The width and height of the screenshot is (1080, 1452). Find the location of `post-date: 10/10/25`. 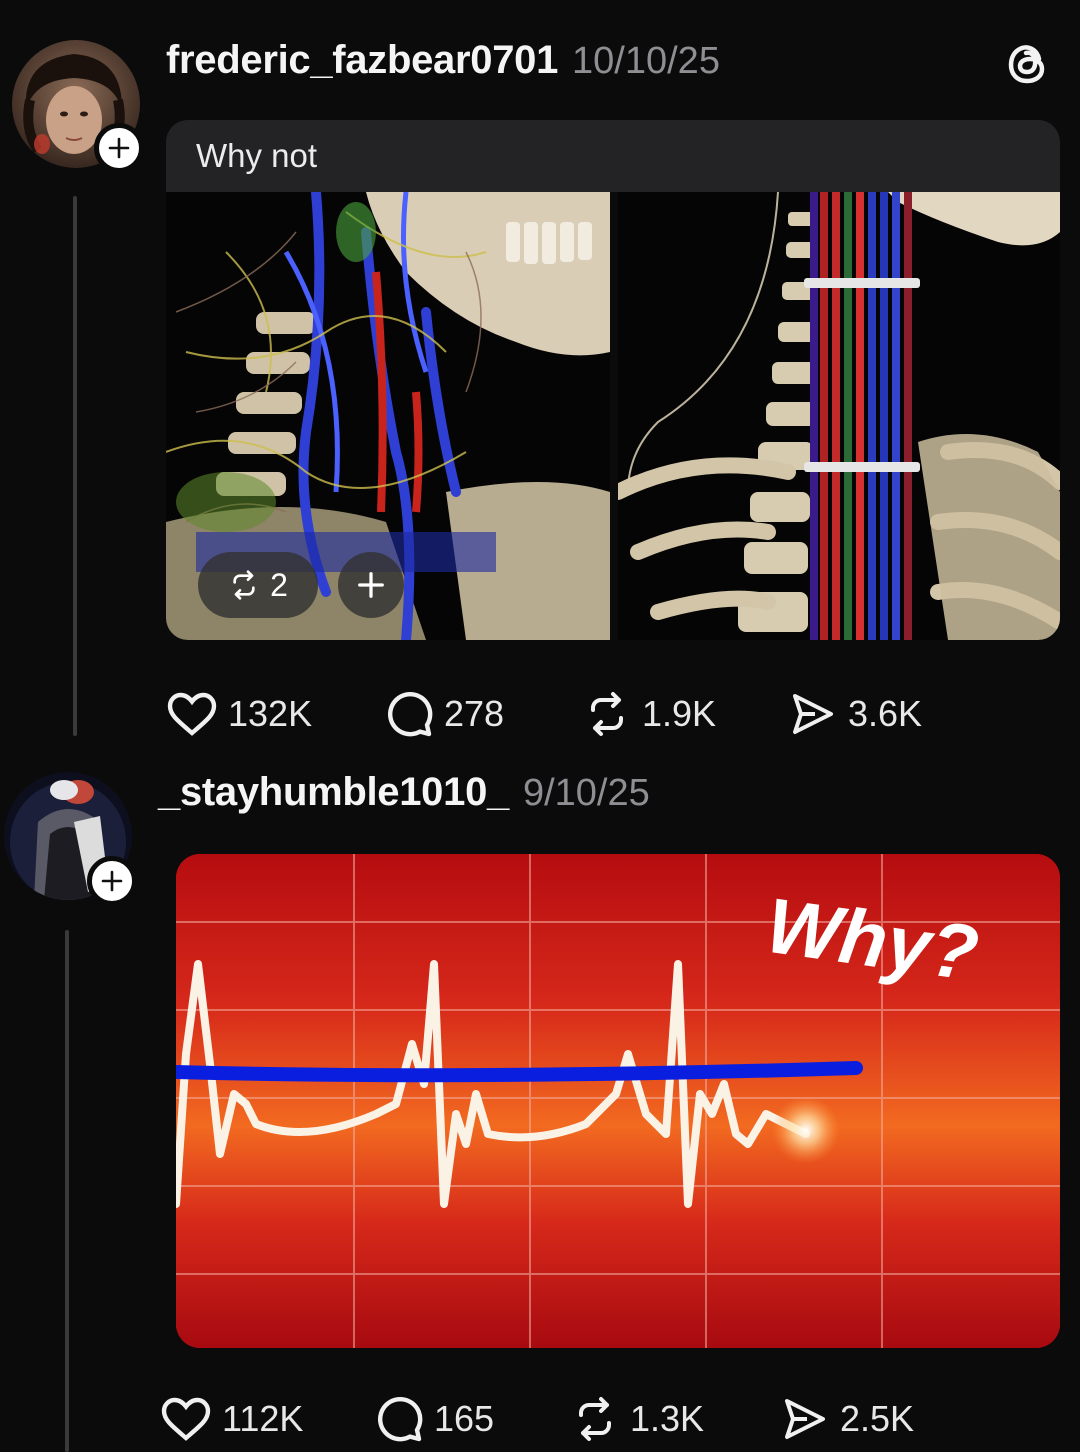

post-date: 10/10/25 is located at coordinates (646, 61).